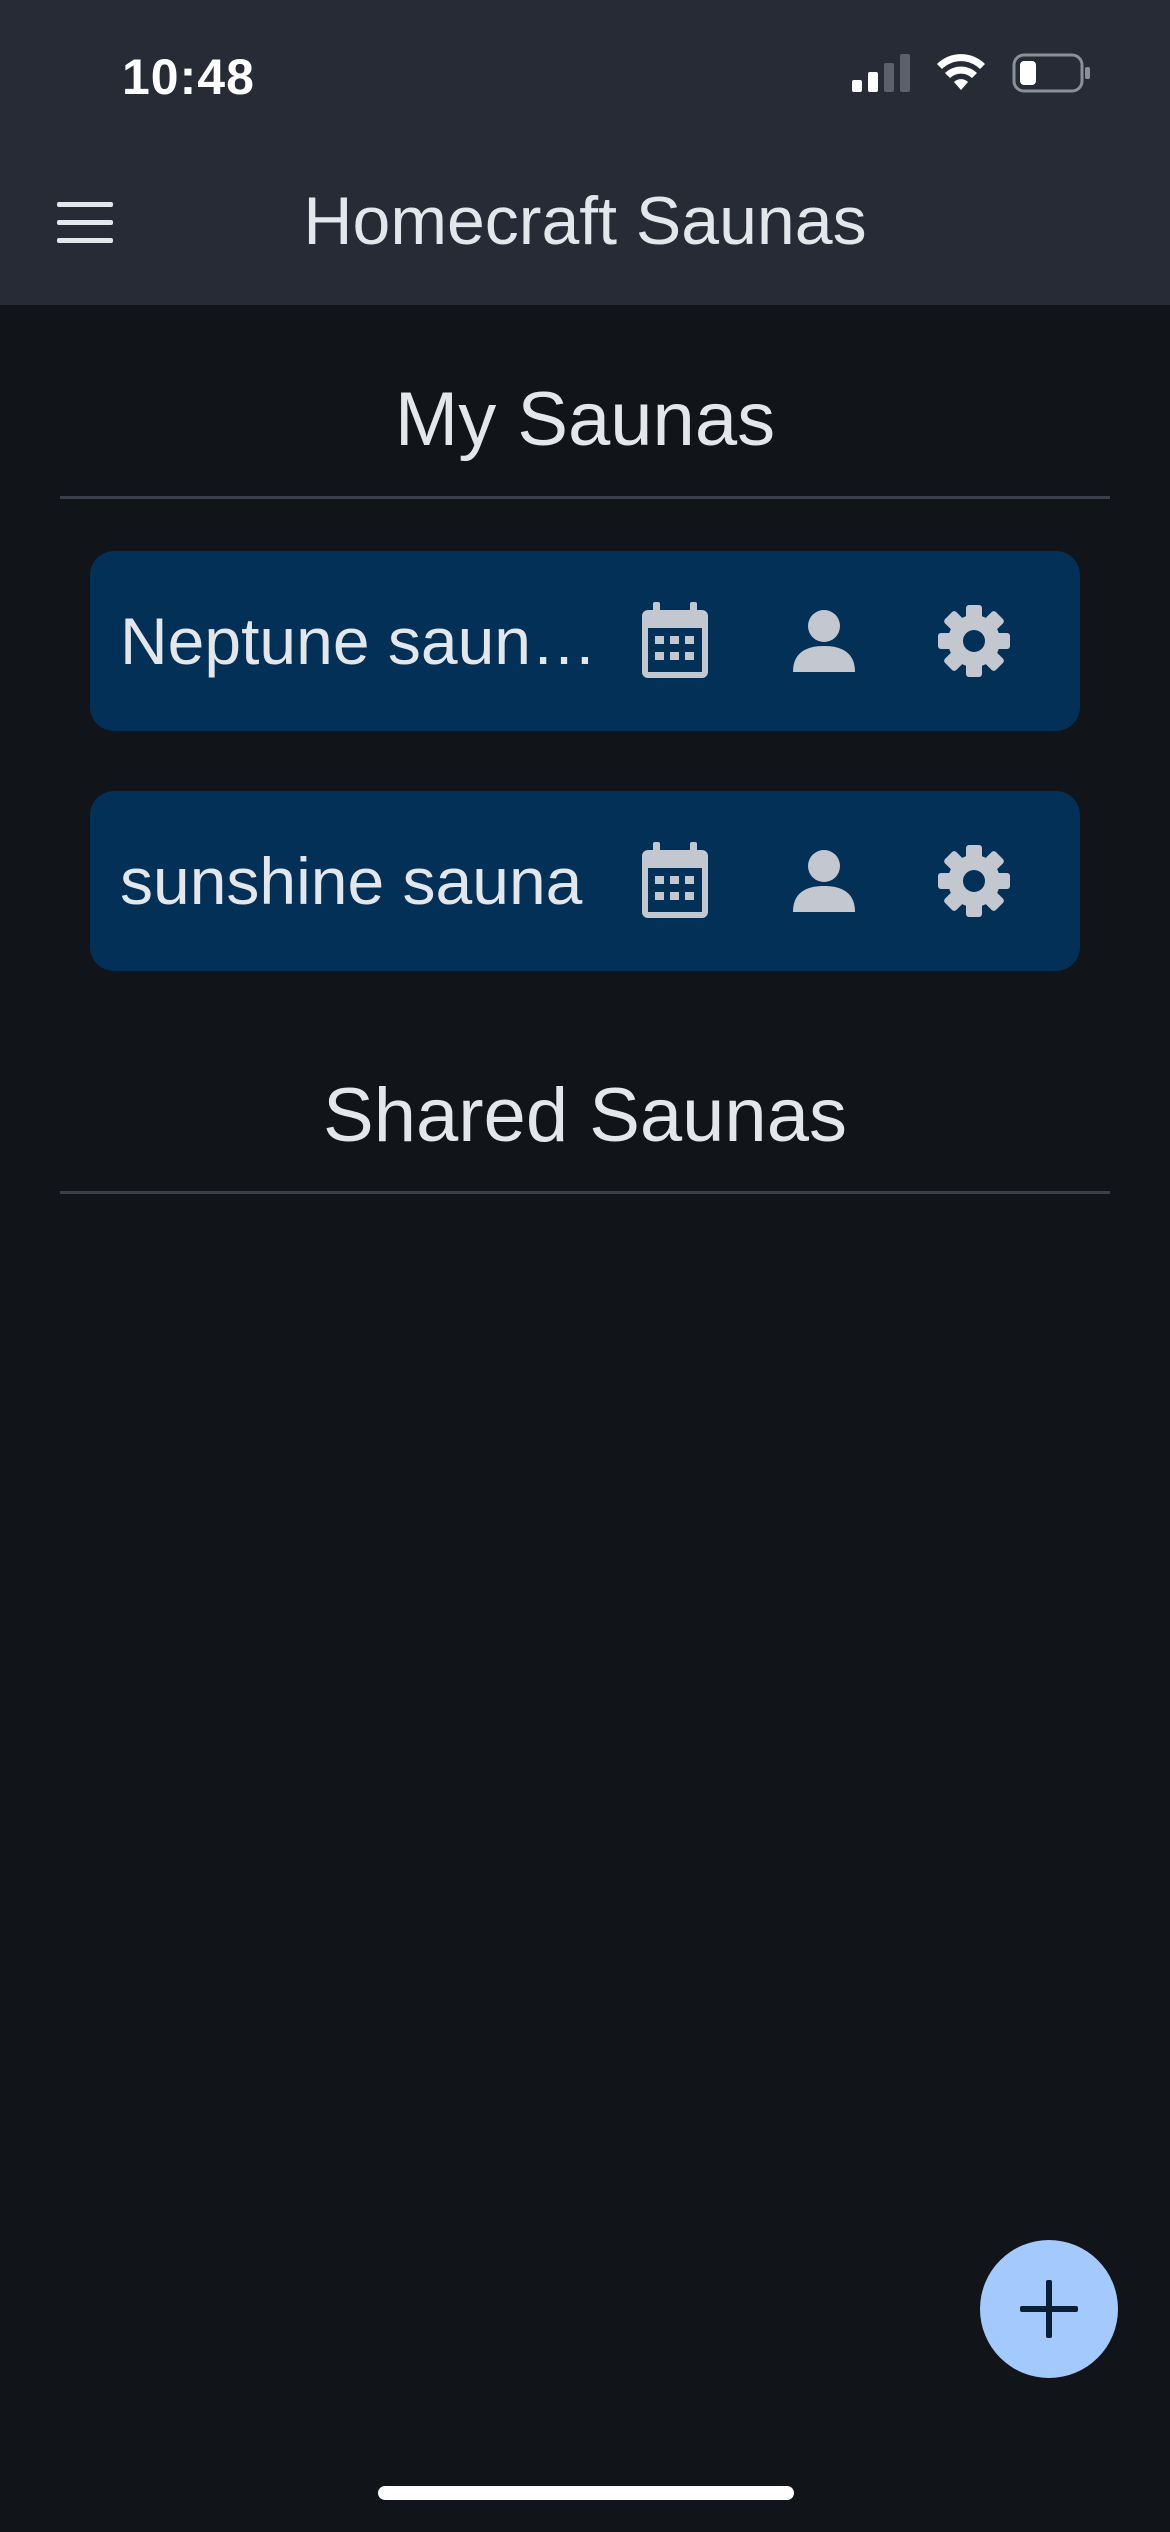 The image size is (1170, 2532). Describe the element at coordinates (585, 419) in the screenshot. I see `my-saunas-heading: My Saunas` at that location.